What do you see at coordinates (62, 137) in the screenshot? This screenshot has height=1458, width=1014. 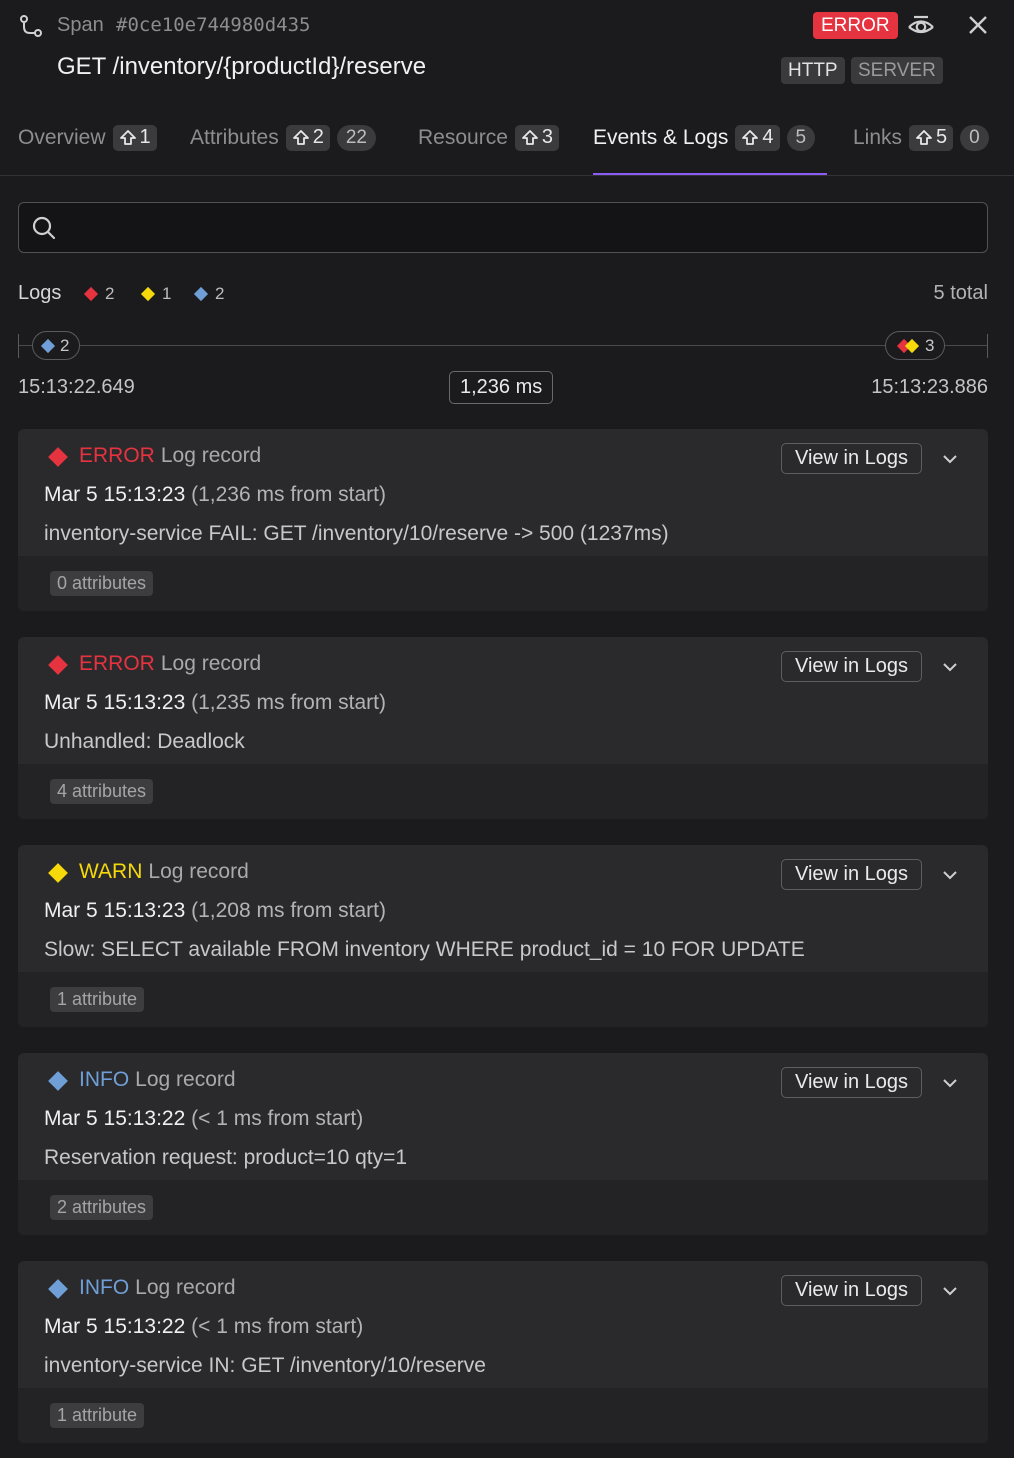 I see `tab-label: Overview` at bounding box center [62, 137].